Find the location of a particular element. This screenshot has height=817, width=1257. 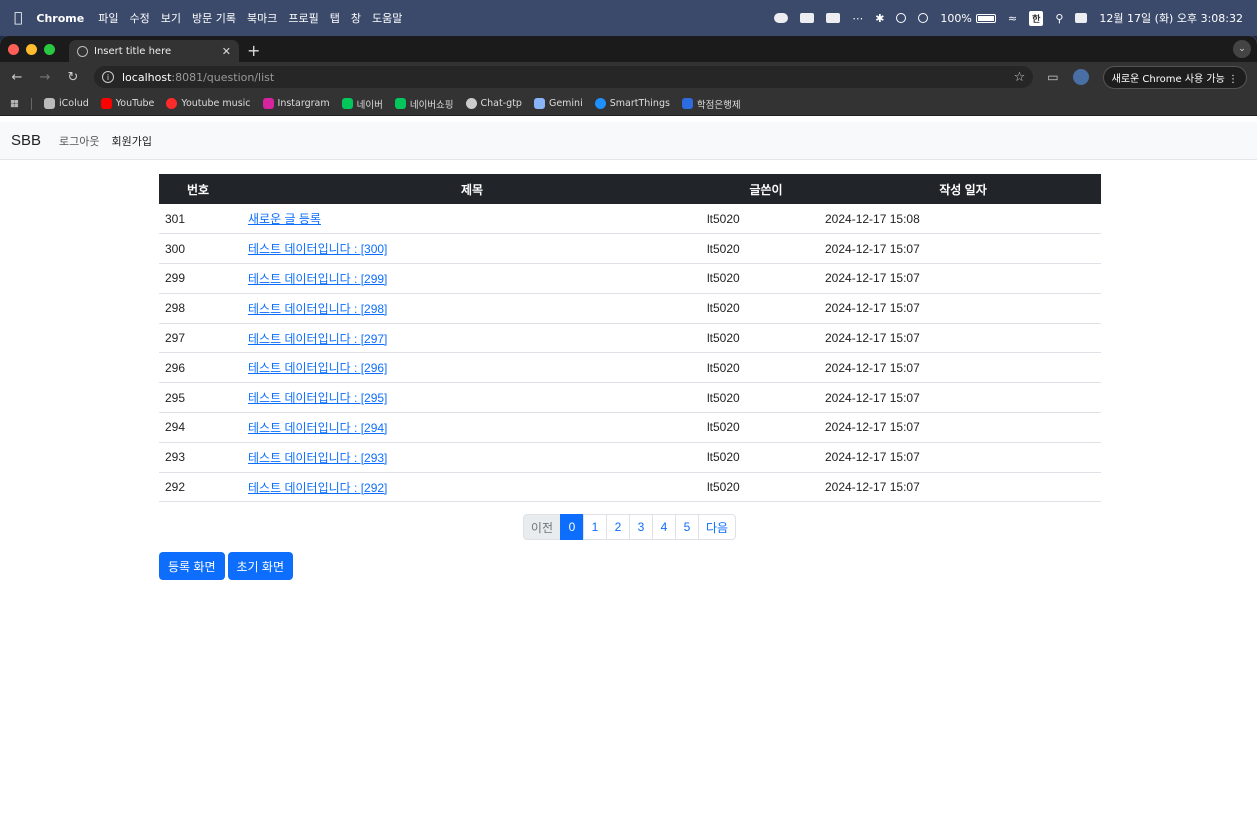

forward-arrow-icon: → is located at coordinates (45, 77).